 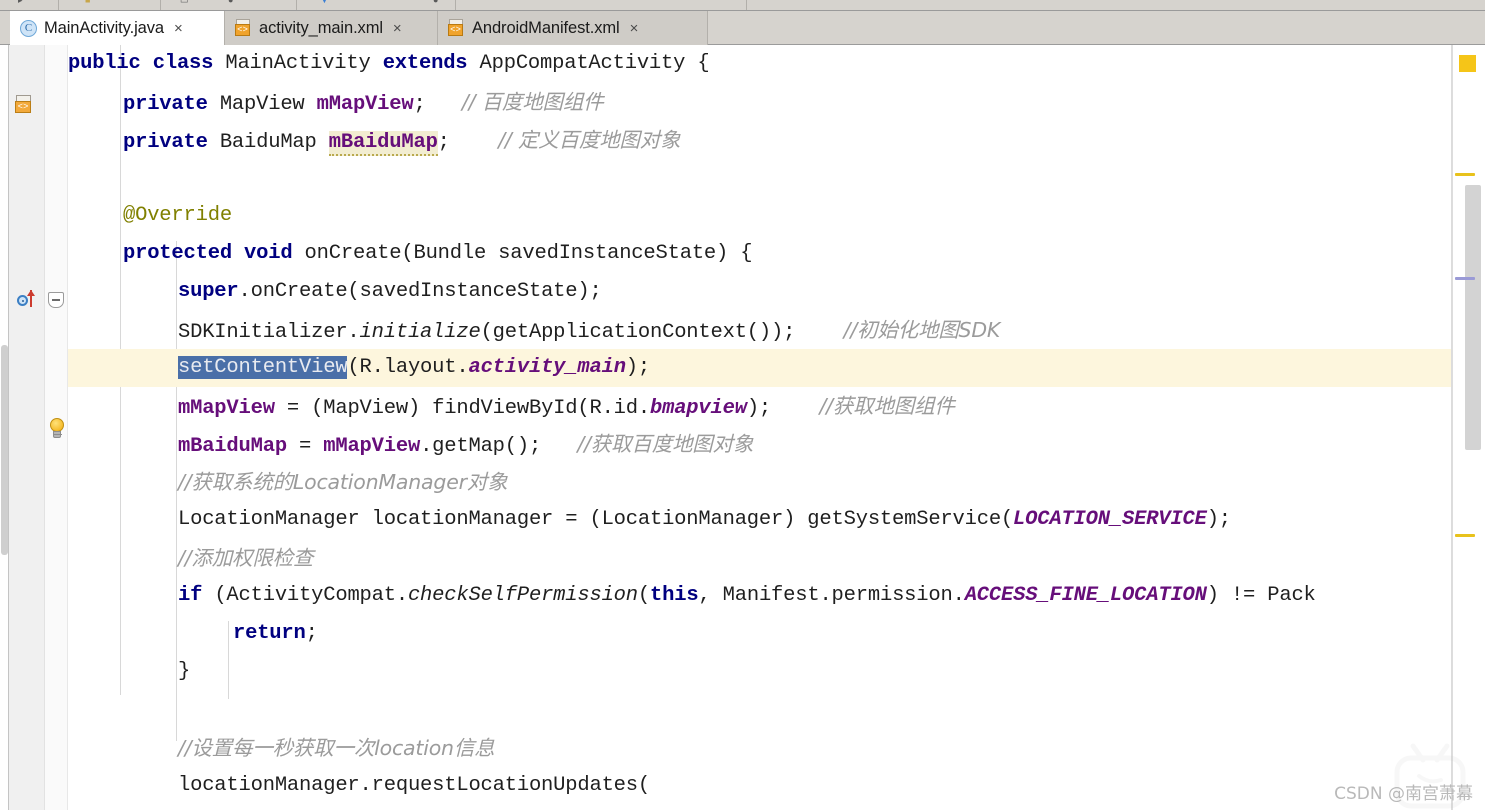 What do you see at coordinates (589, 140) in the screenshot?
I see `code-token: // 定义百度地图对象` at bounding box center [589, 140].